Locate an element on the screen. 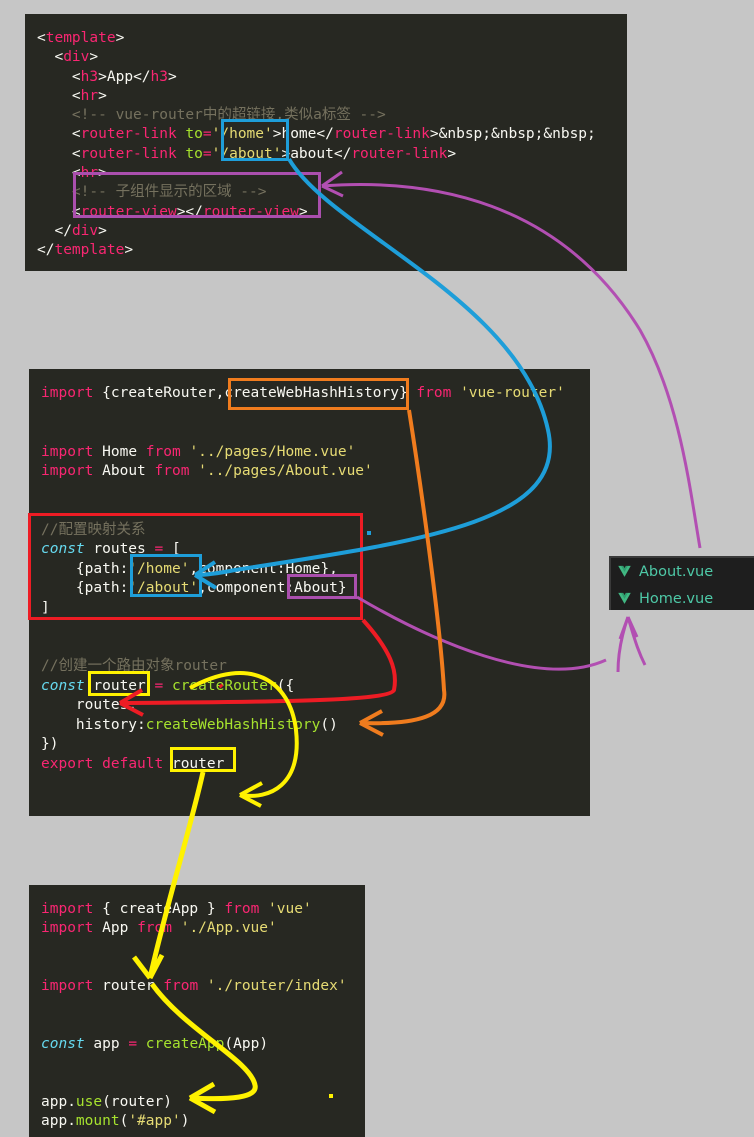 The width and height of the screenshot is (754, 1137). file-name: About.vue is located at coordinates (676, 571).